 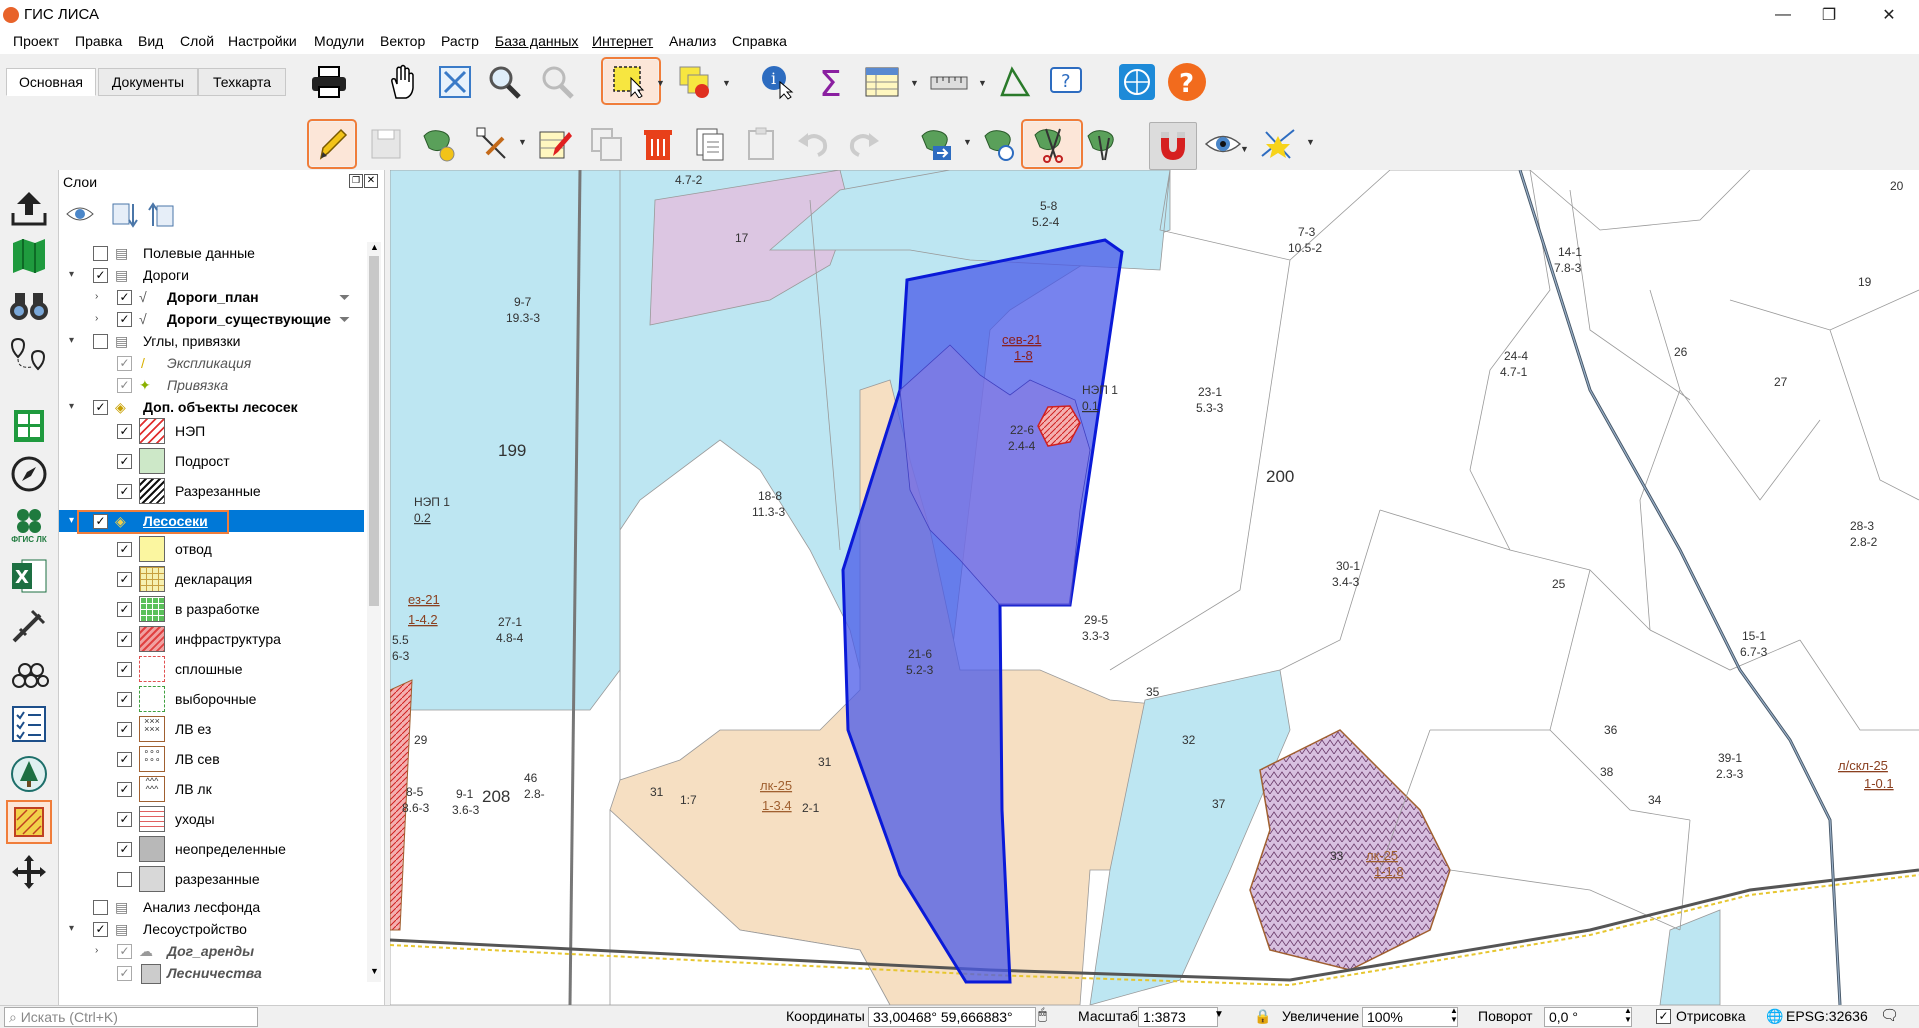 I want to click on route-button, so click(x=29, y=354).